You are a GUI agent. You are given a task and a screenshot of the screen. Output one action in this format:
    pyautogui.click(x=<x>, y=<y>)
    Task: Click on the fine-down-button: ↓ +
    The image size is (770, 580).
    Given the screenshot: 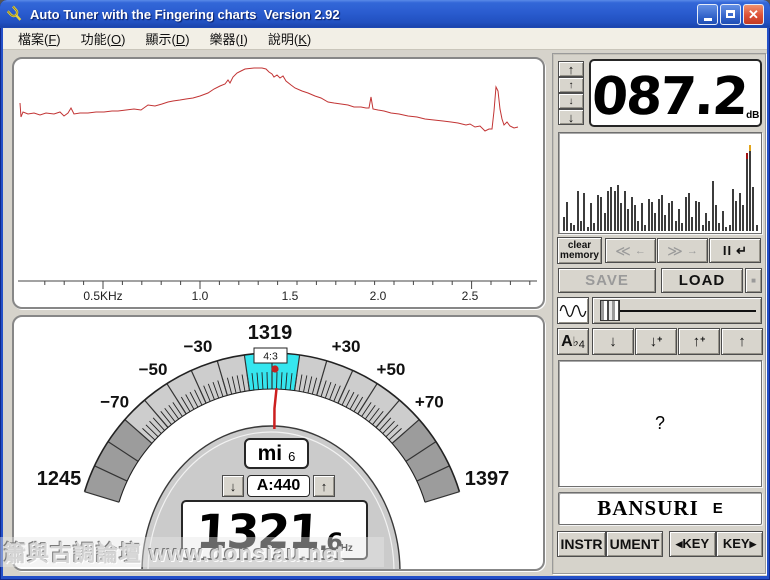 What is the action you would take?
    pyautogui.click(x=656, y=341)
    